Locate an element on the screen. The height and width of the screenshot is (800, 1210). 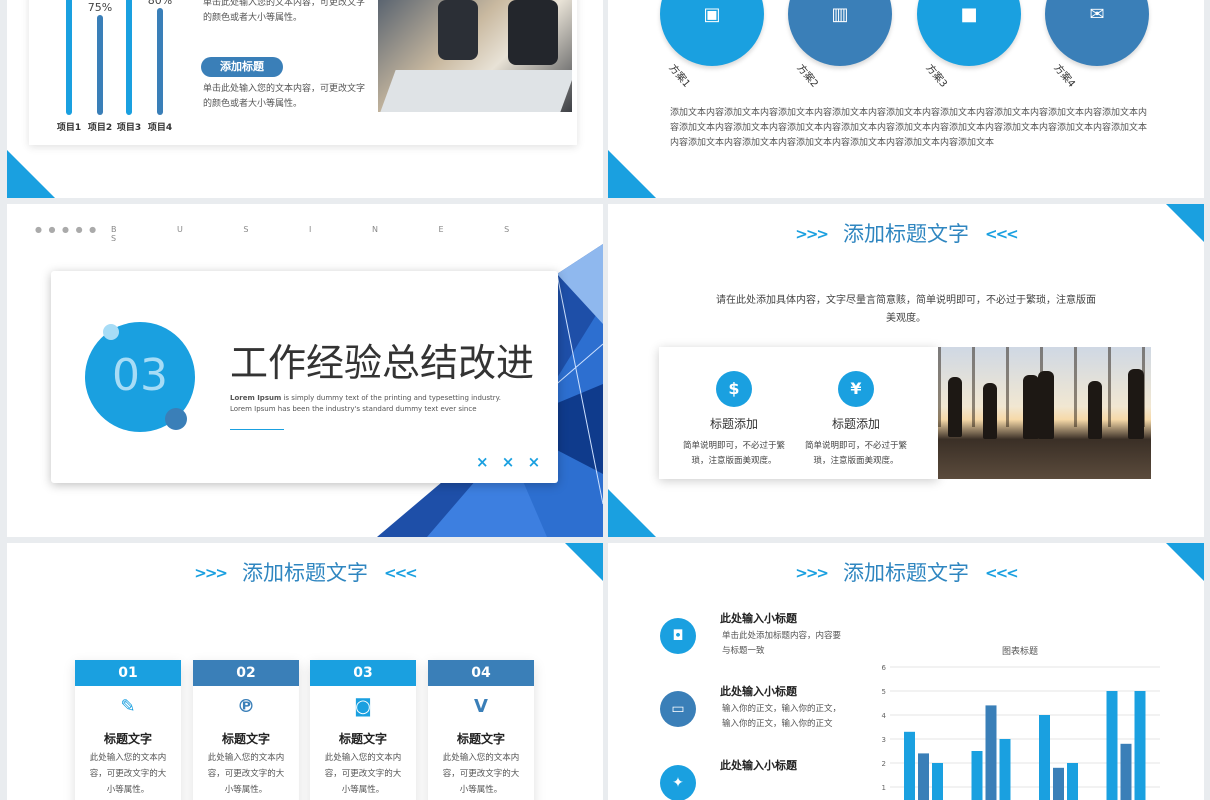
subtitle-desc: 输入你的正文，输入你的正文，输入你的正文，输入你的正文 is located at coordinates (782, 716).